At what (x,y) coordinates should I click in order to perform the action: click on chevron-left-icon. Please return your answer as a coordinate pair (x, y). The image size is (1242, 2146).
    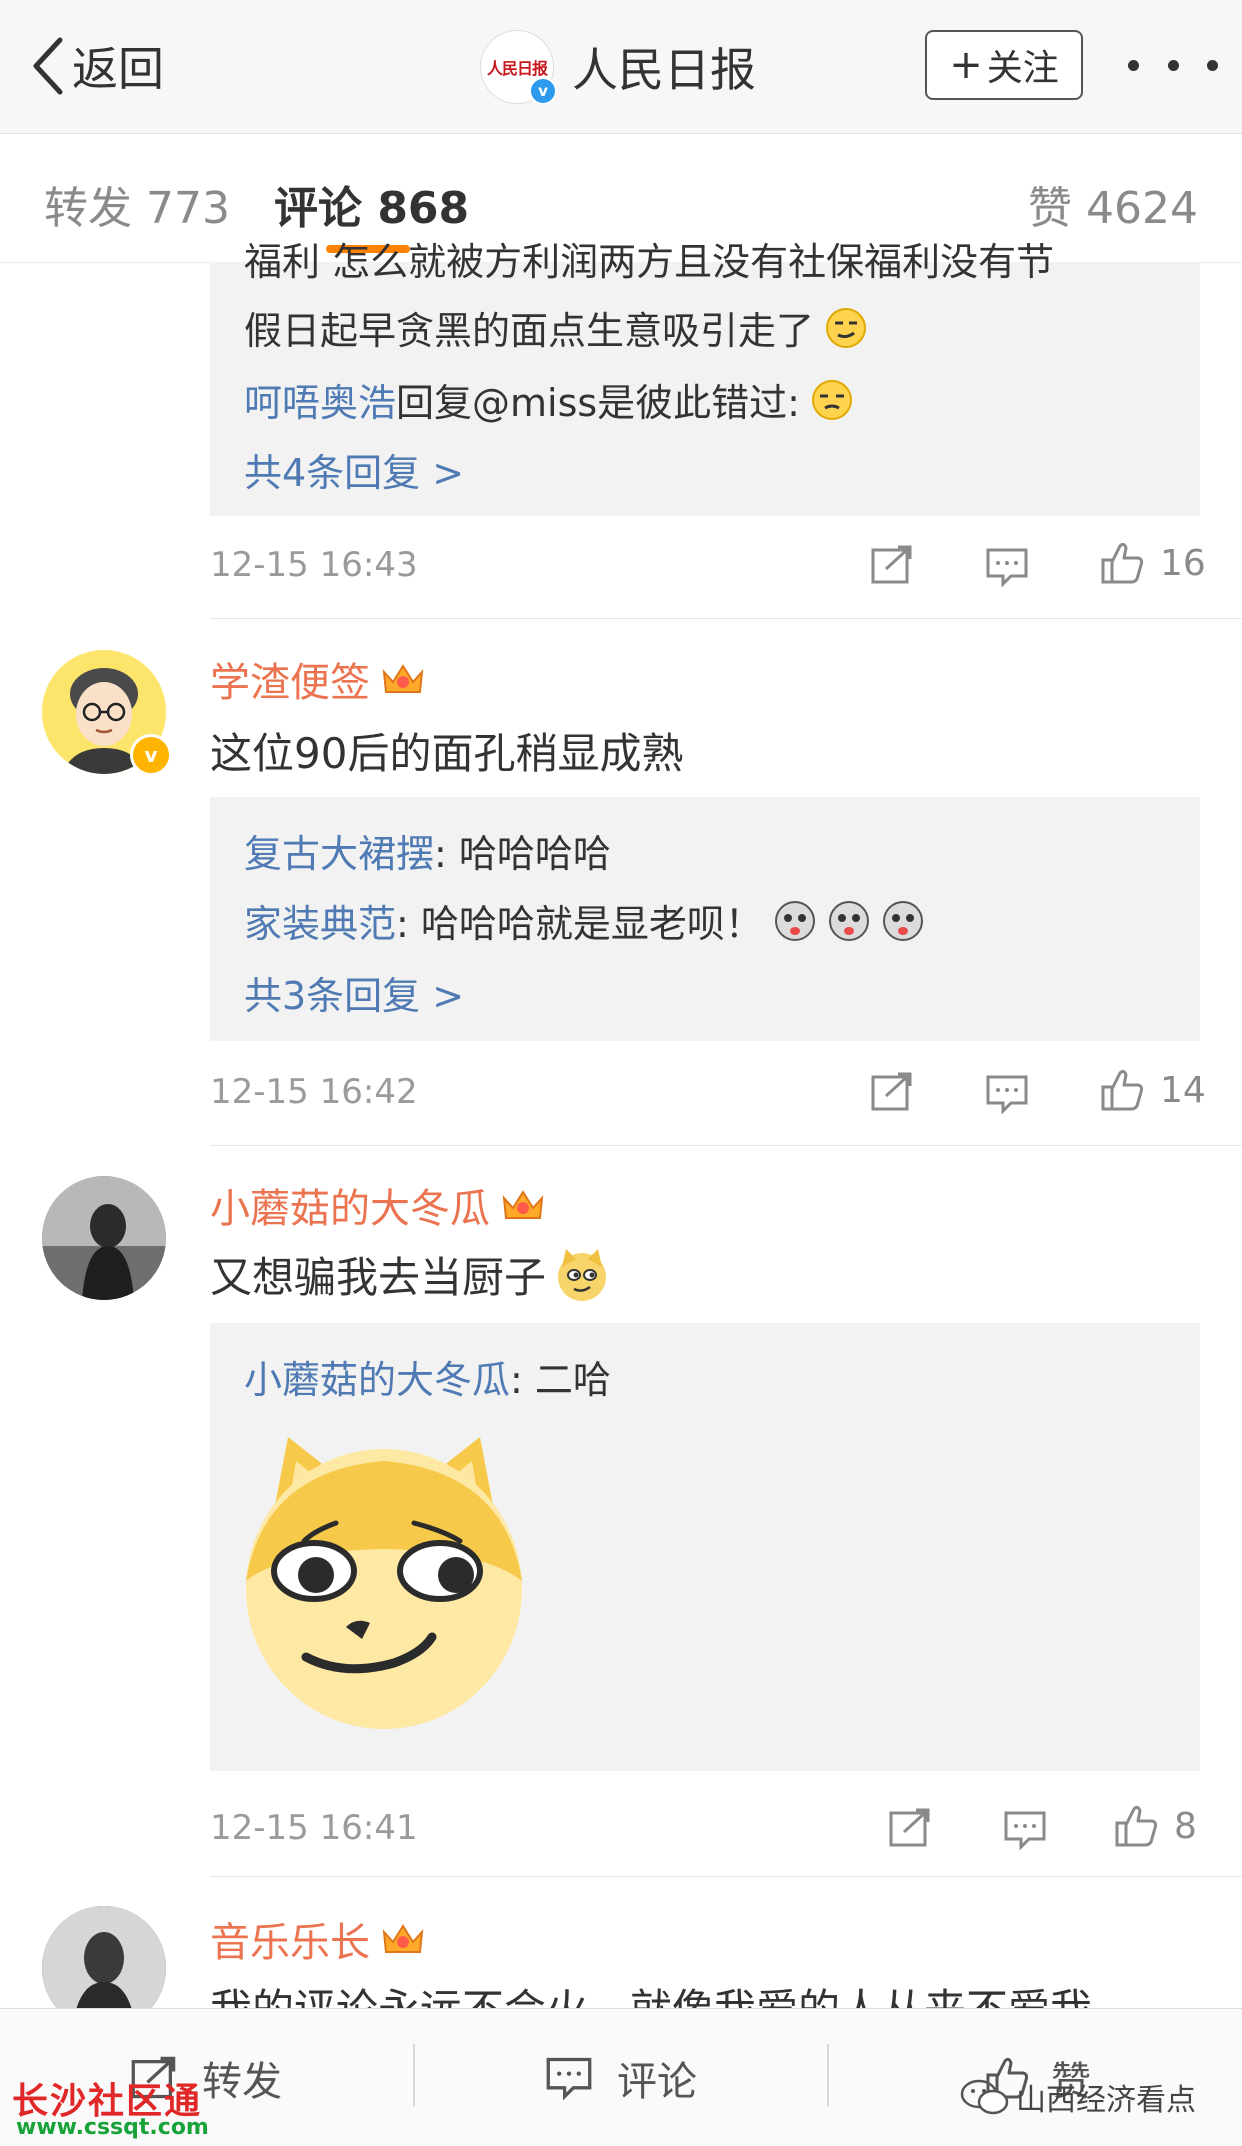
    Looking at the image, I should click on (48, 66).